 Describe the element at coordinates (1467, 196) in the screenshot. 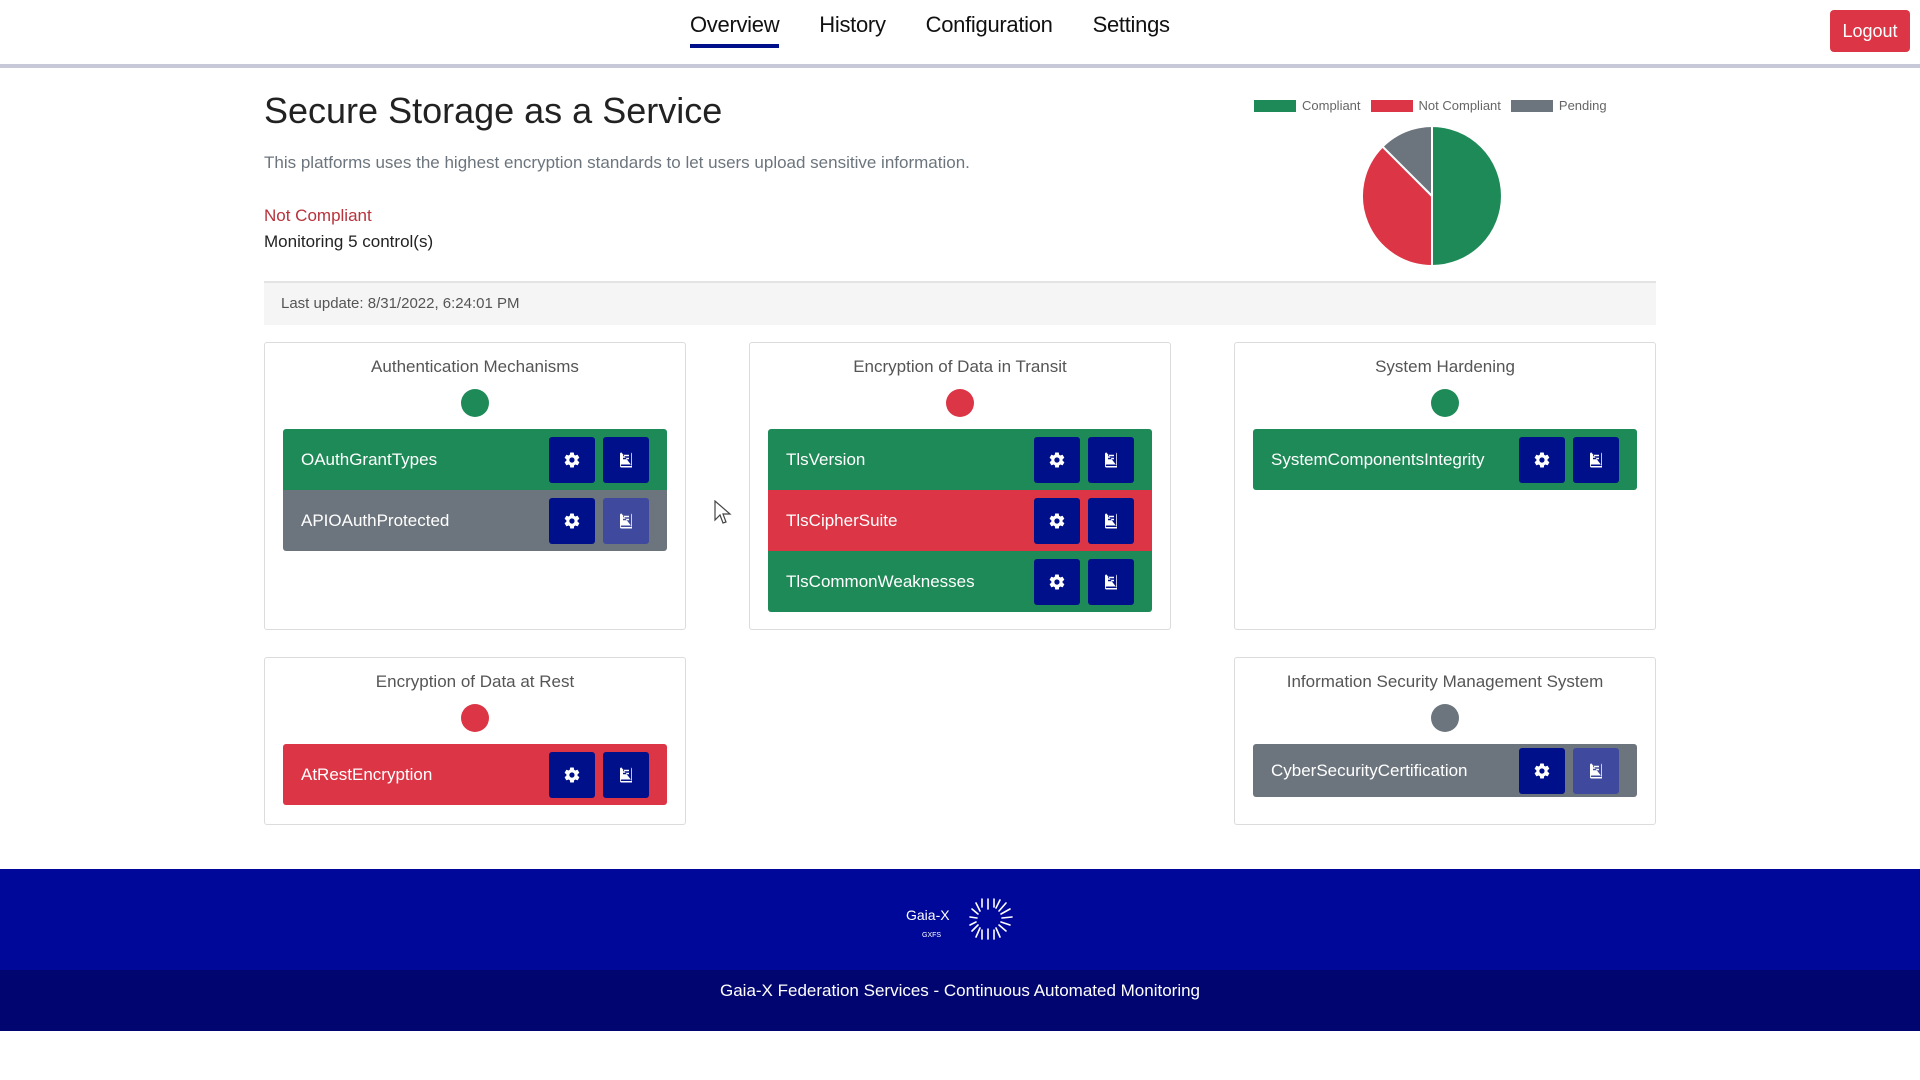

I see `pie-slice-compliant` at that location.